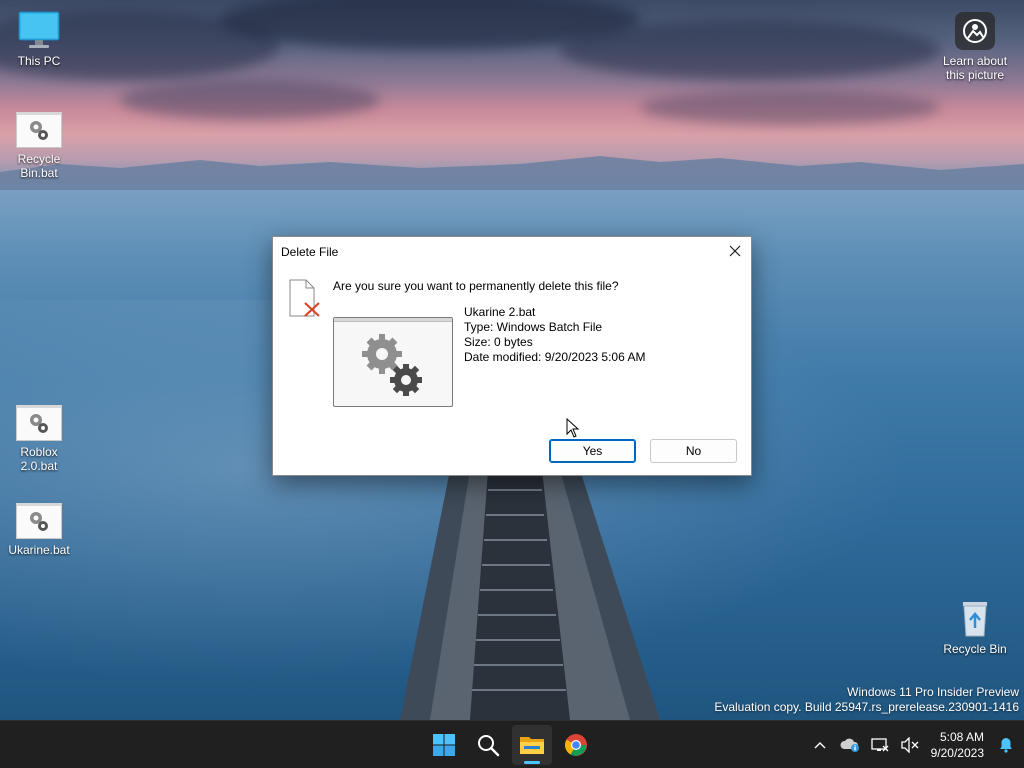 The image size is (1024, 768). Describe the element at coordinates (532, 762) in the screenshot. I see `active-indicator` at that location.